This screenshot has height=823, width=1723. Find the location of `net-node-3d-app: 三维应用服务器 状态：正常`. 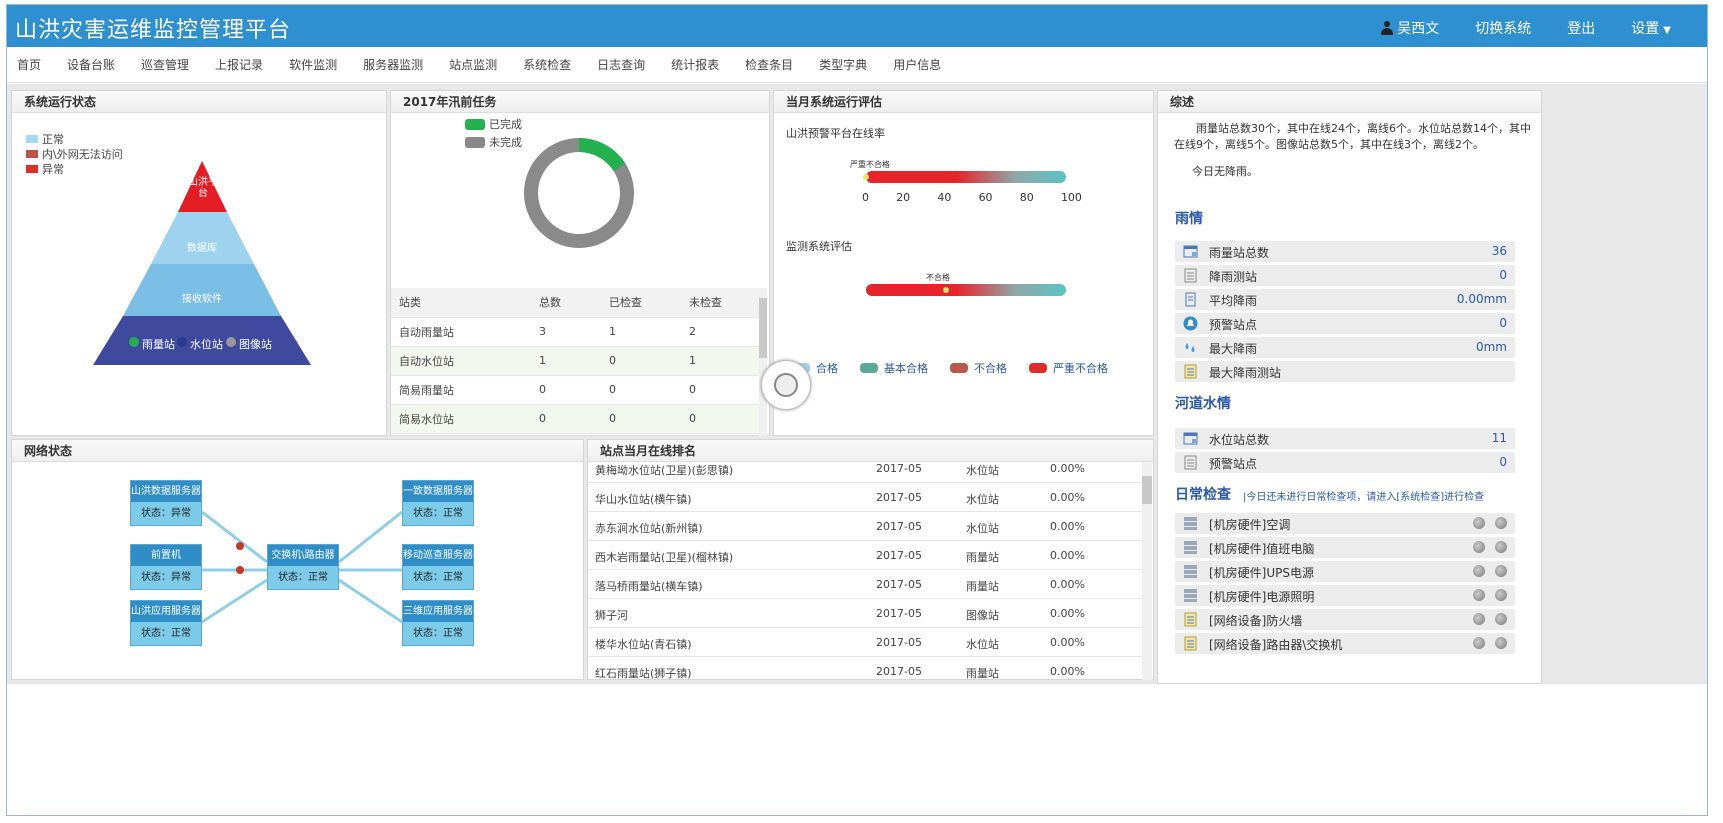

net-node-3d-app: 三维应用服务器 状态：正常 is located at coordinates (438, 623).